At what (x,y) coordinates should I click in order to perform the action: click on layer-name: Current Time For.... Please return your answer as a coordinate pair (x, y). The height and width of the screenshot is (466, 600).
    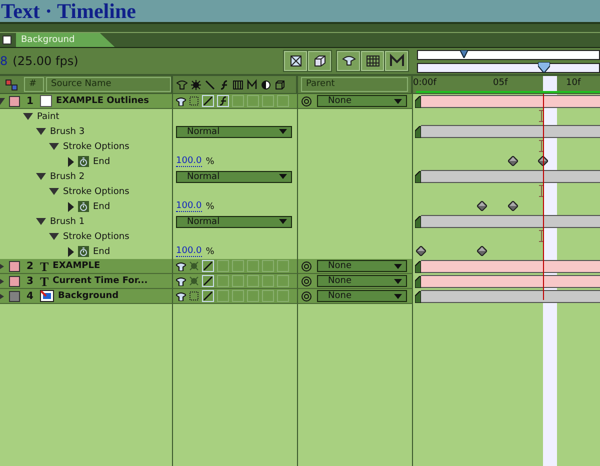
    Looking at the image, I should click on (100, 281).